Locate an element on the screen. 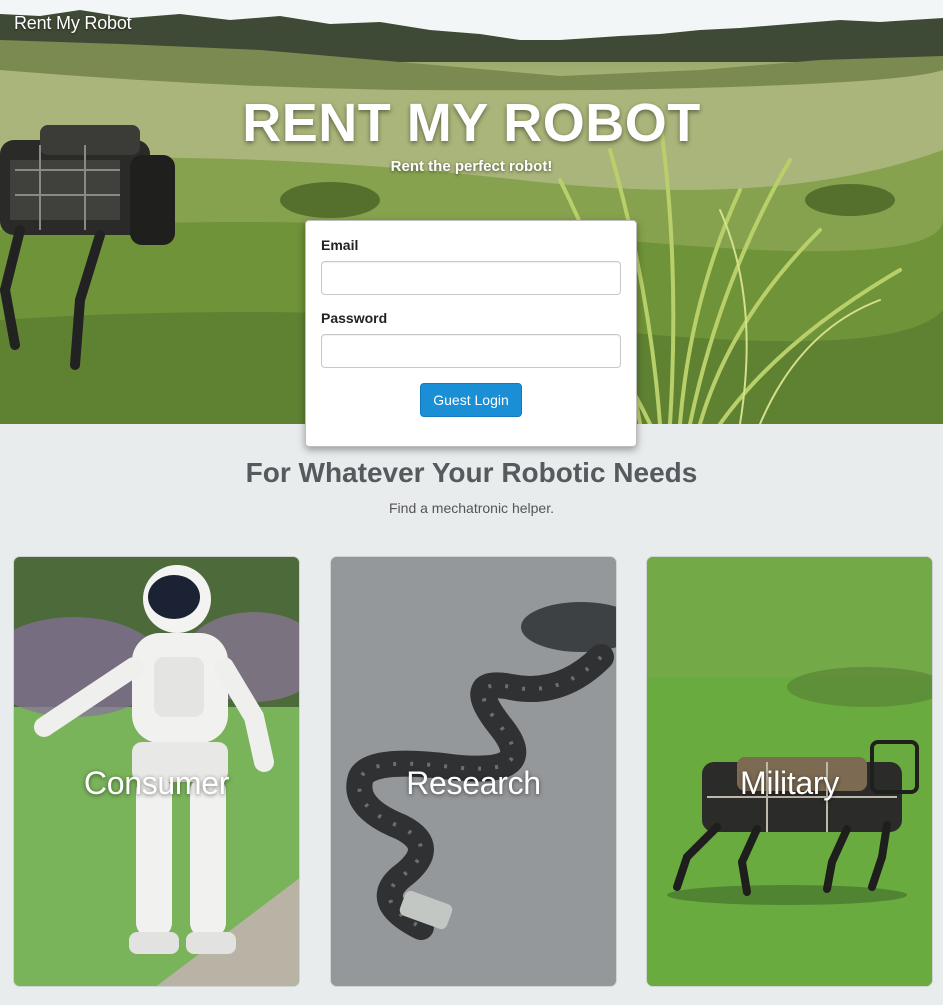  category-label-consumer: Consumer is located at coordinates (156, 783).